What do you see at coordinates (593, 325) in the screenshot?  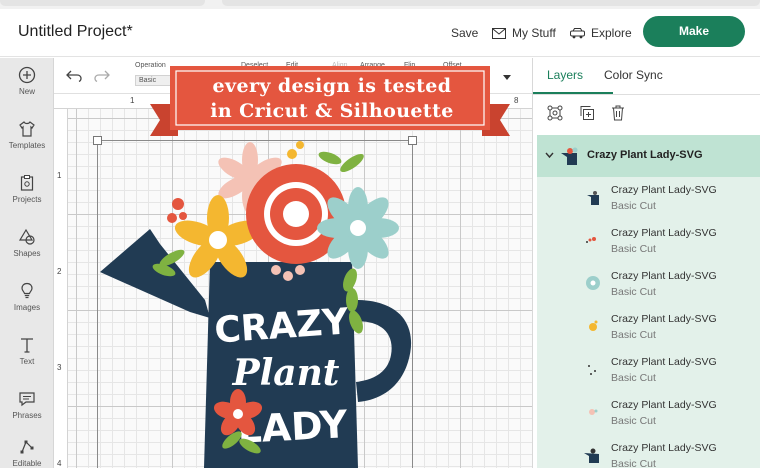 I see `yellow-flower-thumb-icon` at bounding box center [593, 325].